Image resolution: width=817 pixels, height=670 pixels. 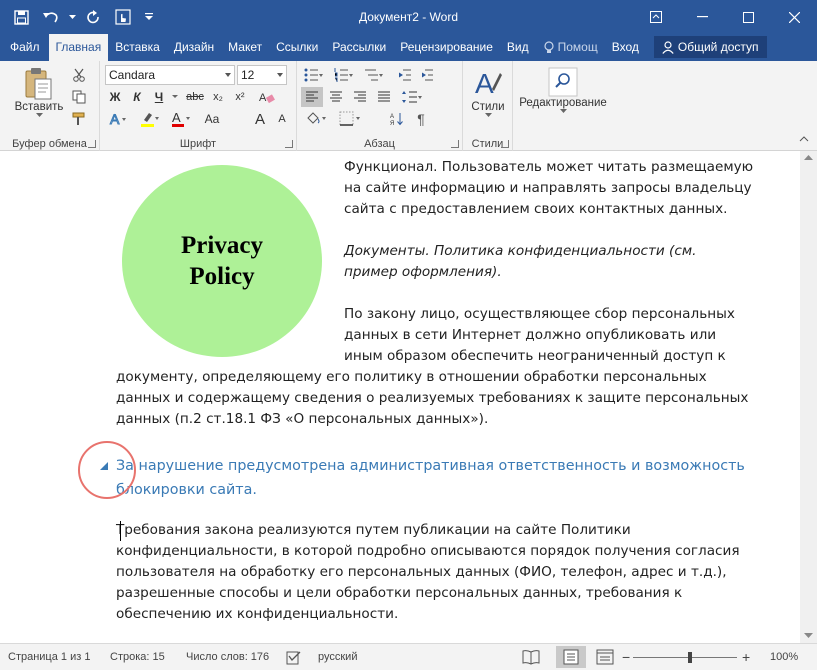 I want to click on zoom-slider, so click(x=685, y=657).